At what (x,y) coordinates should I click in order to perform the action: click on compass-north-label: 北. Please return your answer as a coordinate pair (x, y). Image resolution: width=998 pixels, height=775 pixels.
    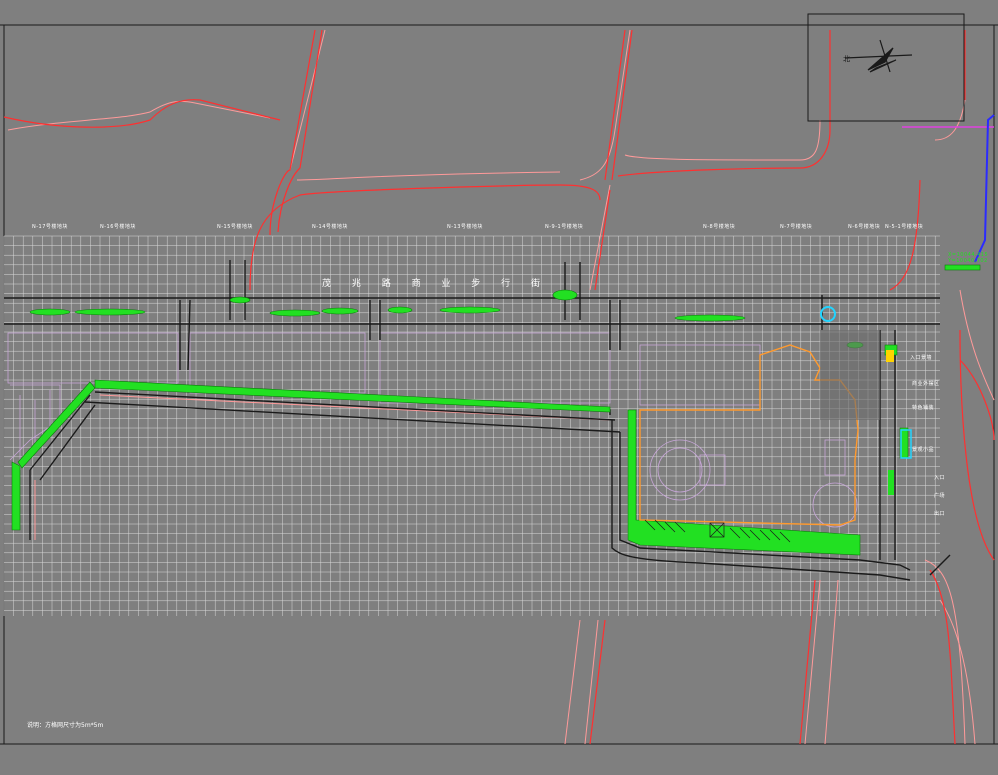
    Looking at the image, I should click on (847, 59).